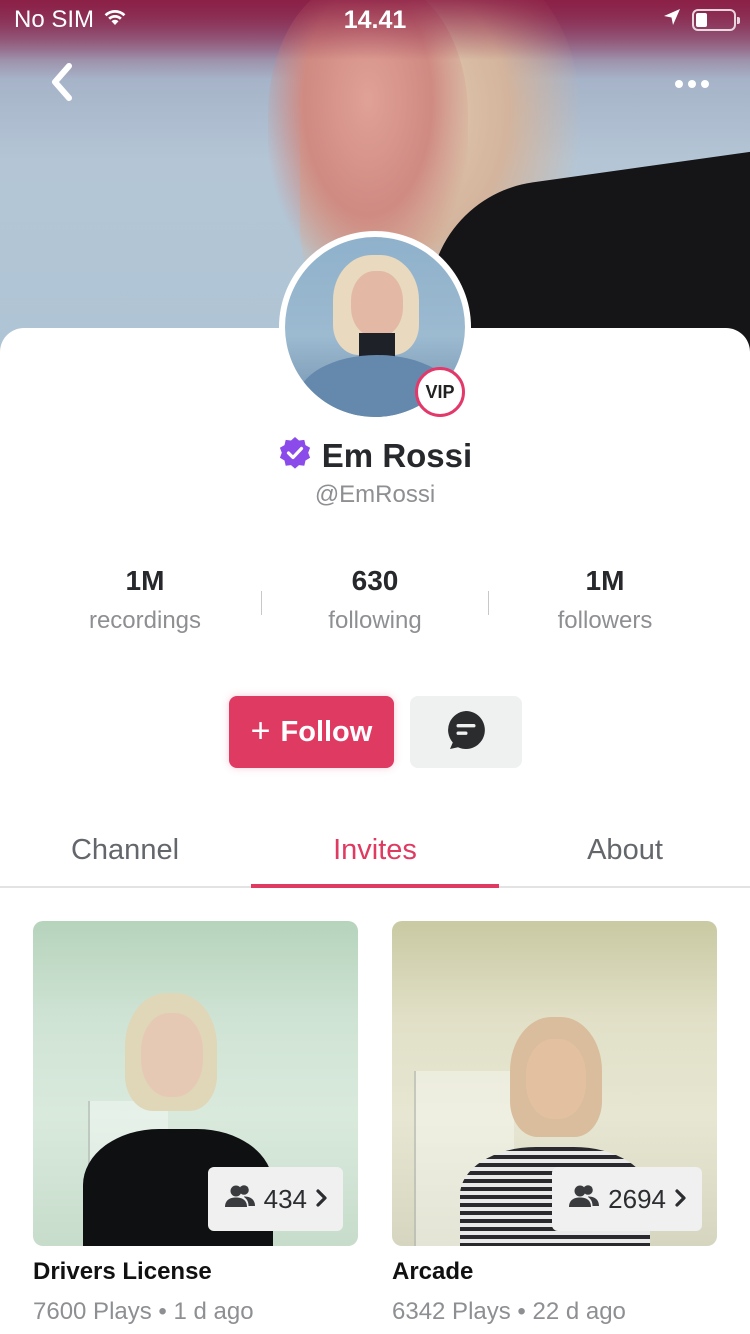  What do you see at coordinates (285, 1198) in the screenshot?
I see `participants-count: 434` at bounding box center [285, 1198].